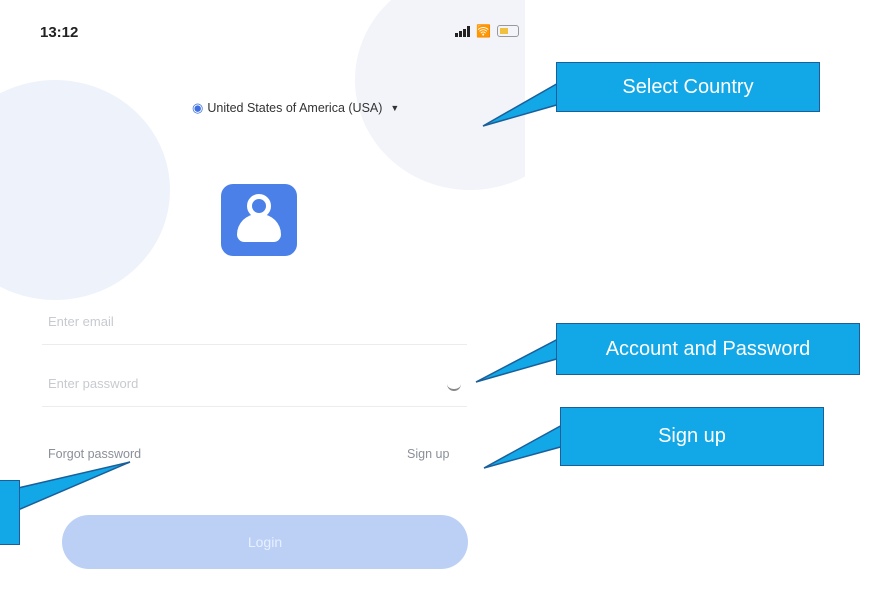 The image size is (890, 589). What do you see at coordinates (524, 445) in the screenshot?
I see `signup-pointer` at bounding box center [524, 445].